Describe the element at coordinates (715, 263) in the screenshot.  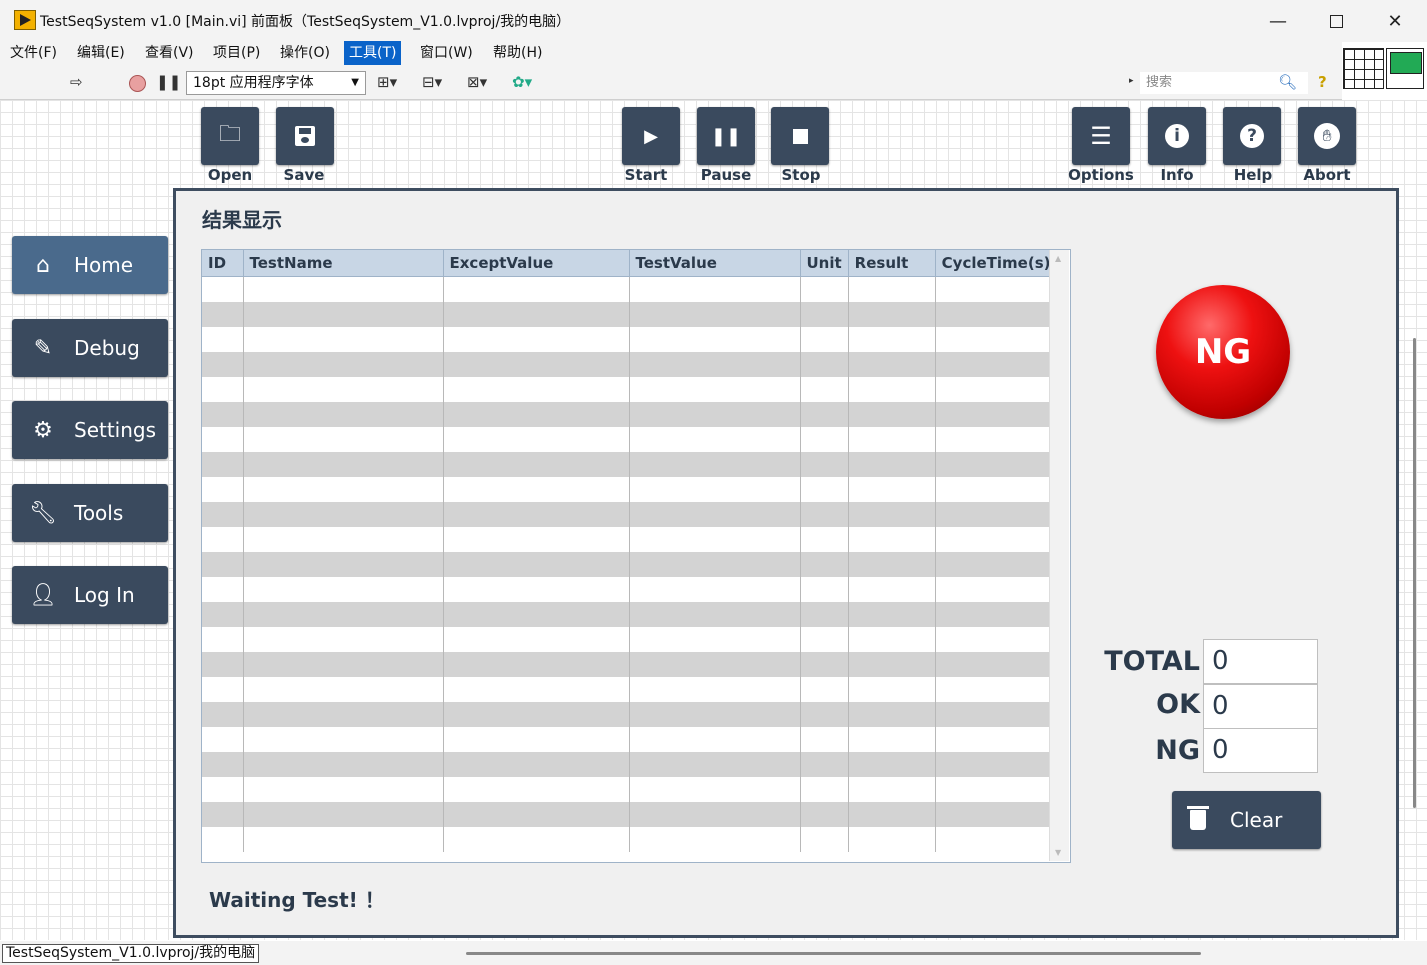
I see `column-header-testvalue: TestValue` at that location.